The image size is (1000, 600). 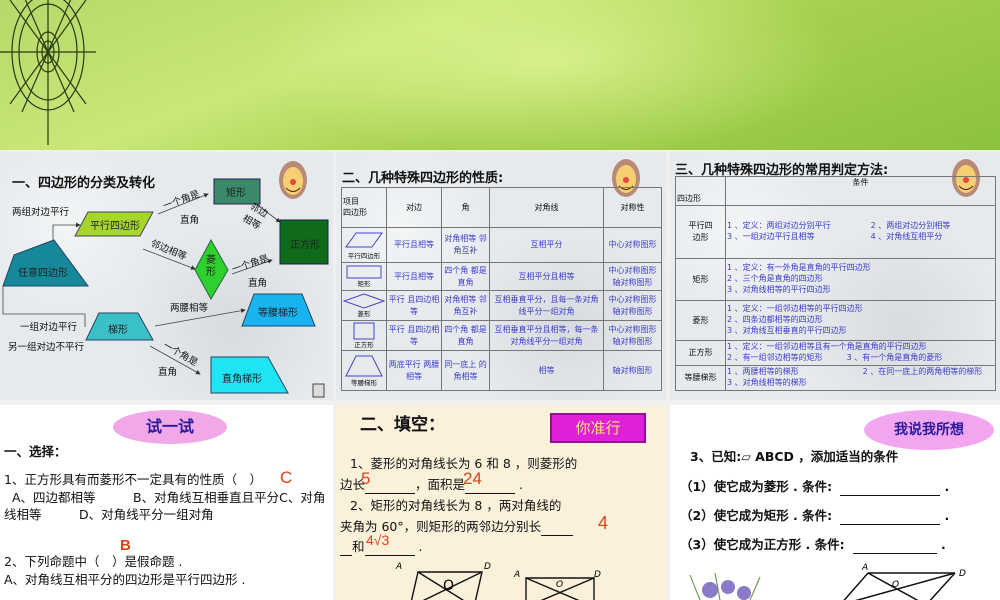 What do you see at coordinates (787, 330) in the screenshot?
I see `condition: 3 、对角线互相垂直的平行四边形` at bounding box center [787, 330].